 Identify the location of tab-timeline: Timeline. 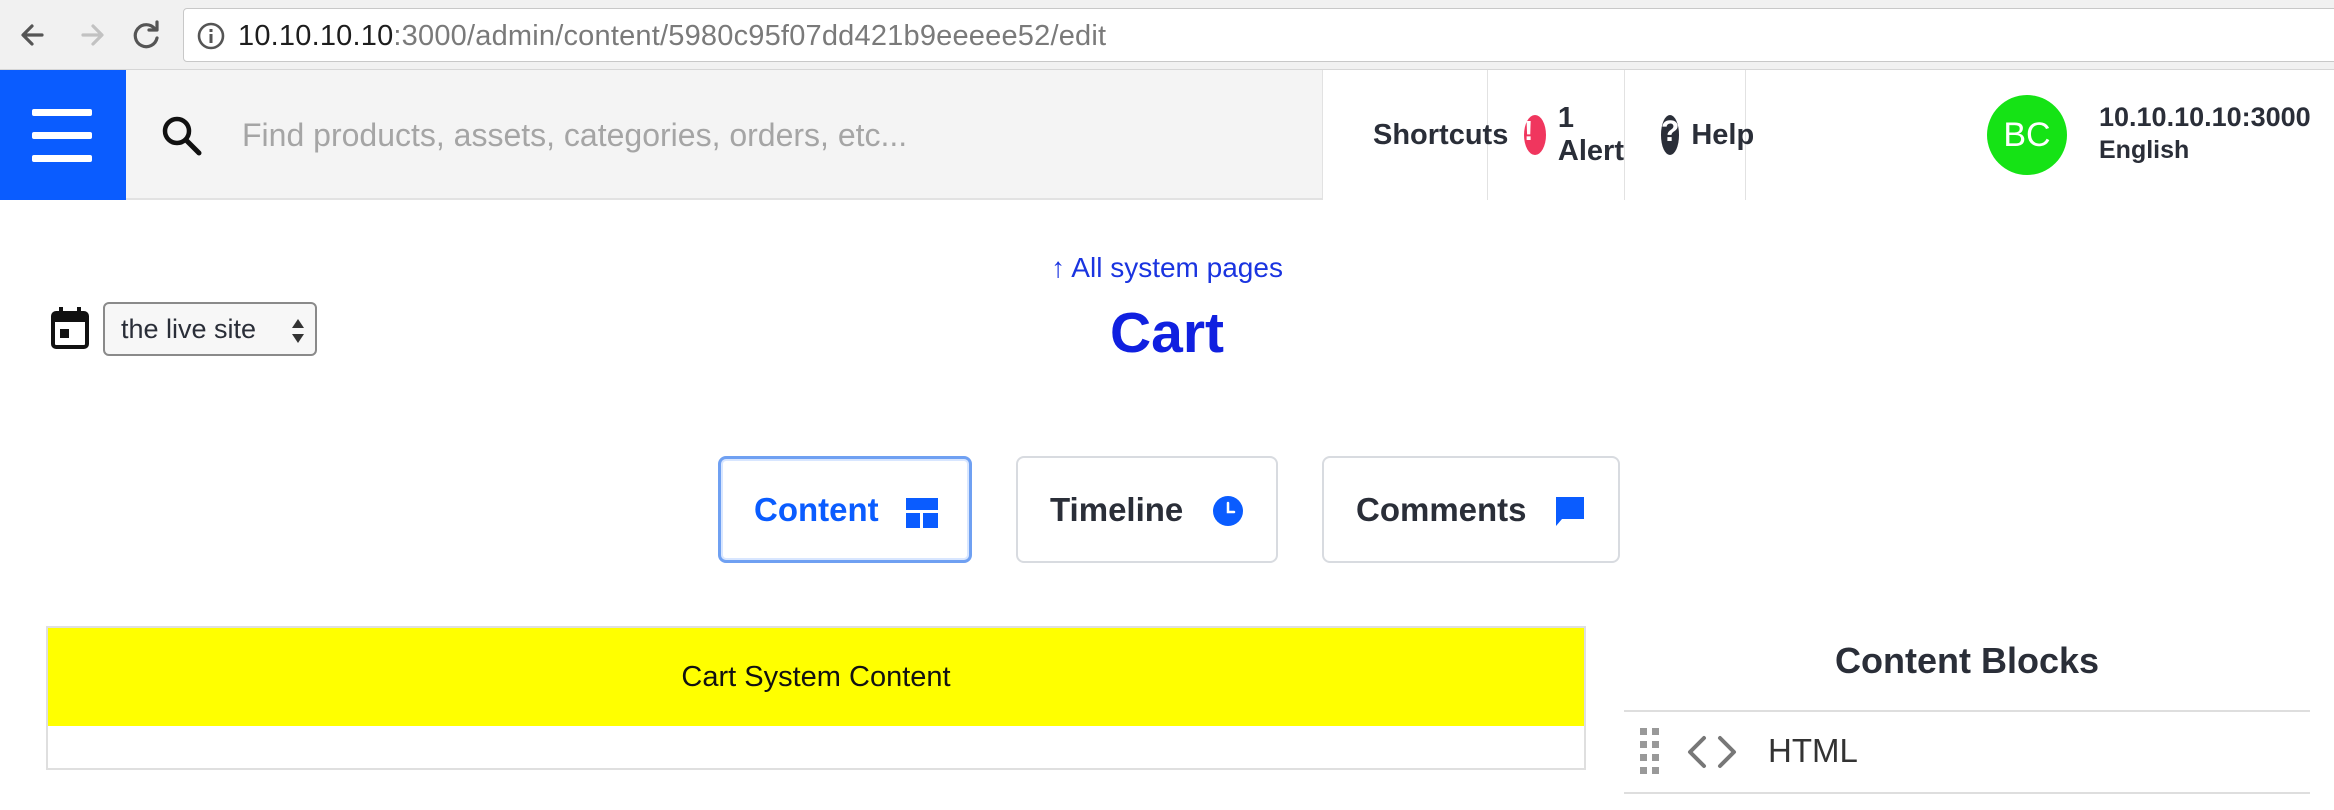
(1147, 509).